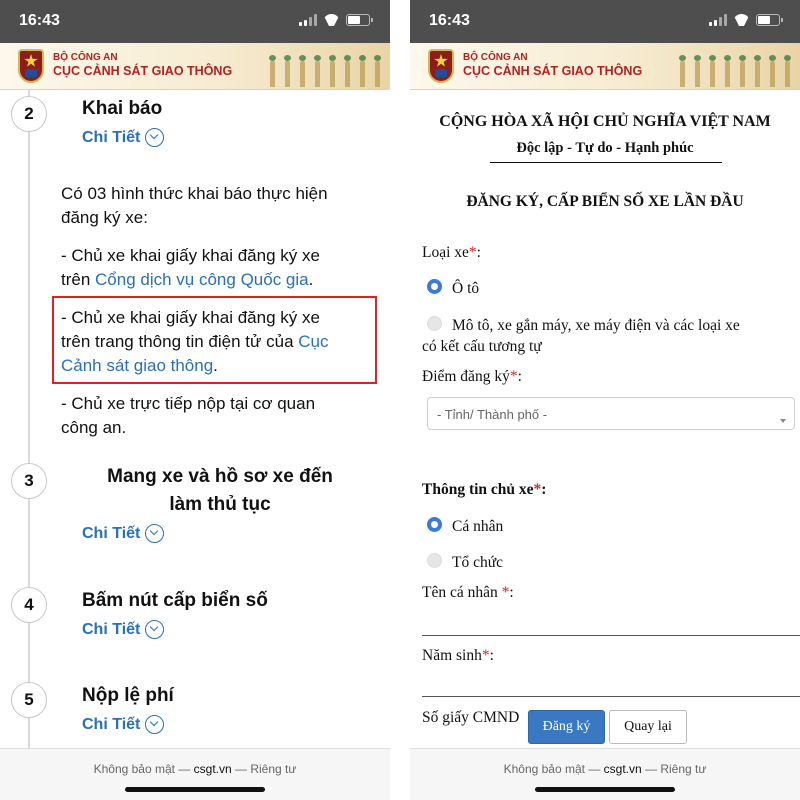 This screenshot has height=800, width=800. I want to click on radio-motorbike-label-cont: có kết cấu tương tự, so click(482, 346).